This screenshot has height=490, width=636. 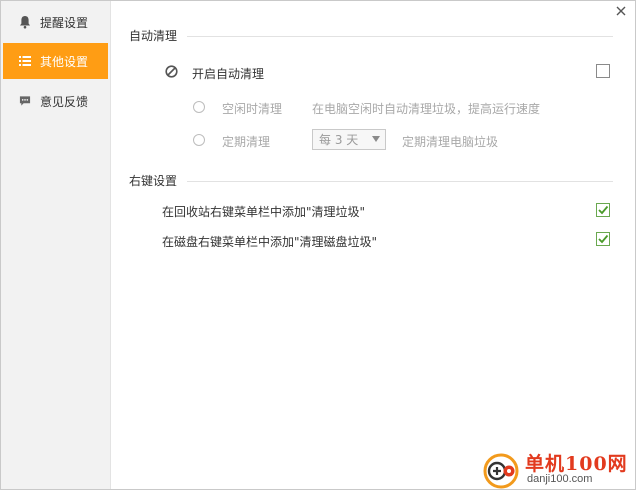 I want to click on disabled-icon, so click(x=171, y=71).